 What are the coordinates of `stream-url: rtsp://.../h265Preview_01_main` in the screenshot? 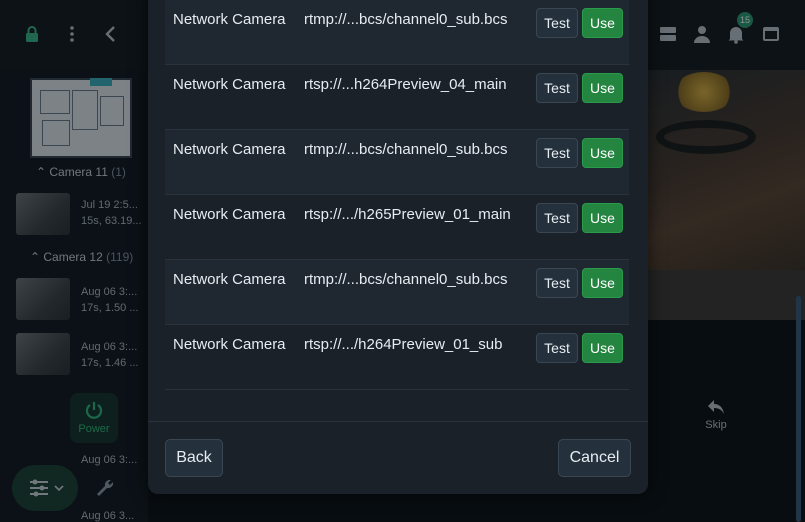 It's located at (407, 214).